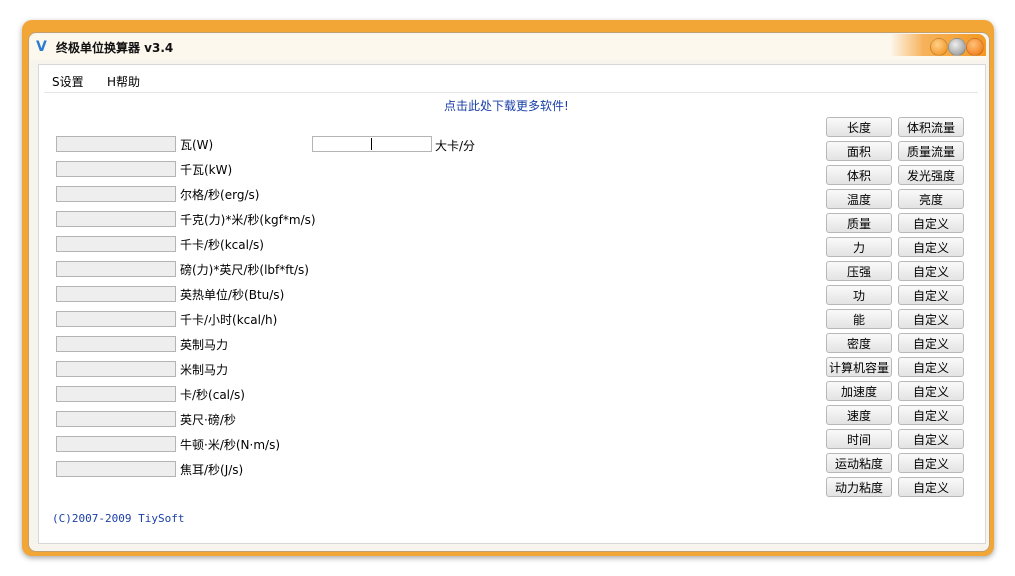 The image size is (1015, 576). I want to click on category-button: 体积流量, so click(931, 127).